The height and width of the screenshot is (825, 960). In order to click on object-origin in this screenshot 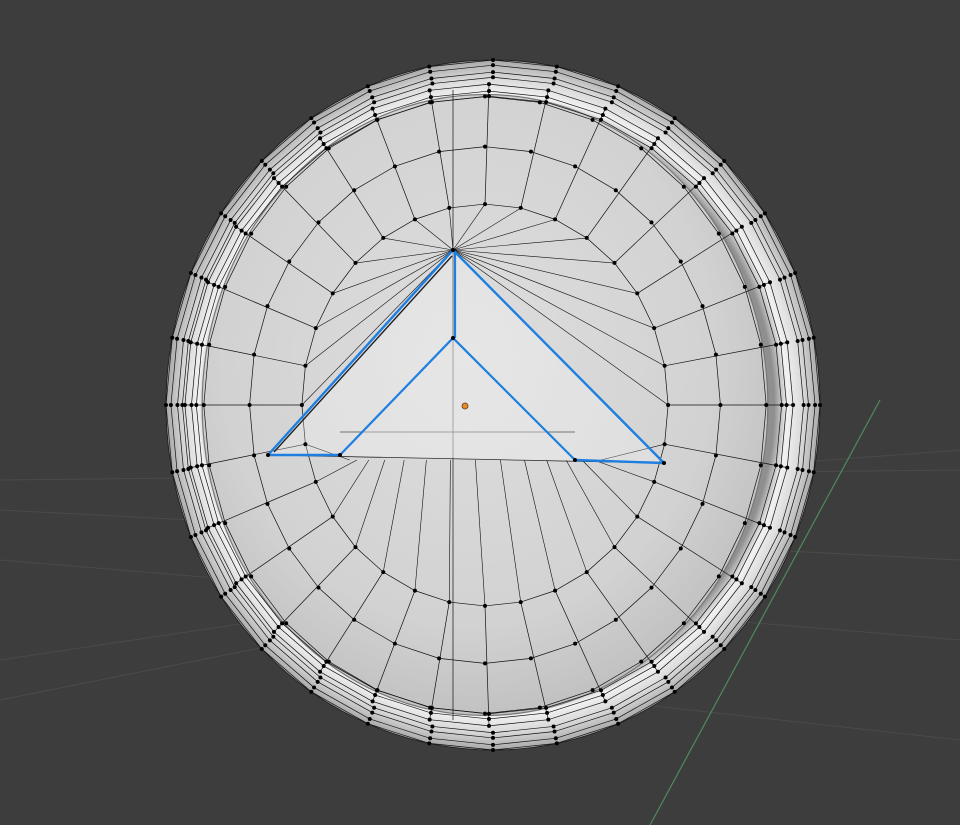, I will do `click(465, 406)`.